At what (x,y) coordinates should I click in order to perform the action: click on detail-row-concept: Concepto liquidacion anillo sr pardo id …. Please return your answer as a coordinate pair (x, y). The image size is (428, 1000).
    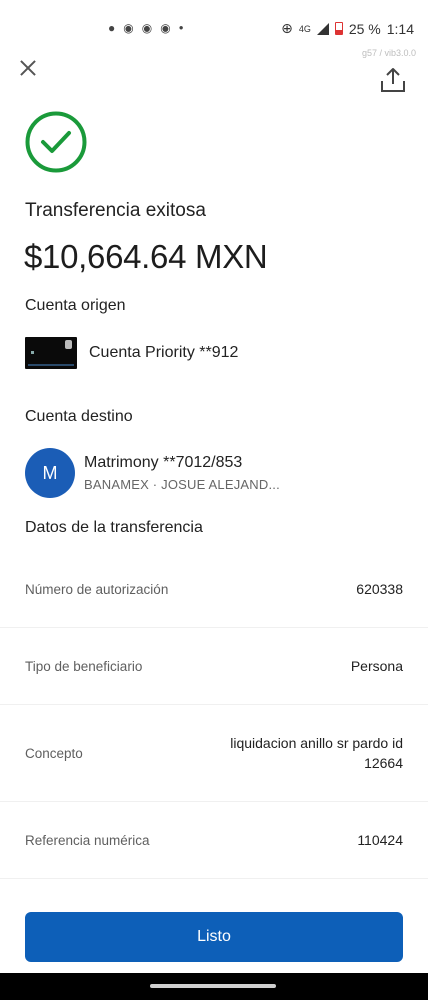
    Looking at the image, I should click on (214, 753).